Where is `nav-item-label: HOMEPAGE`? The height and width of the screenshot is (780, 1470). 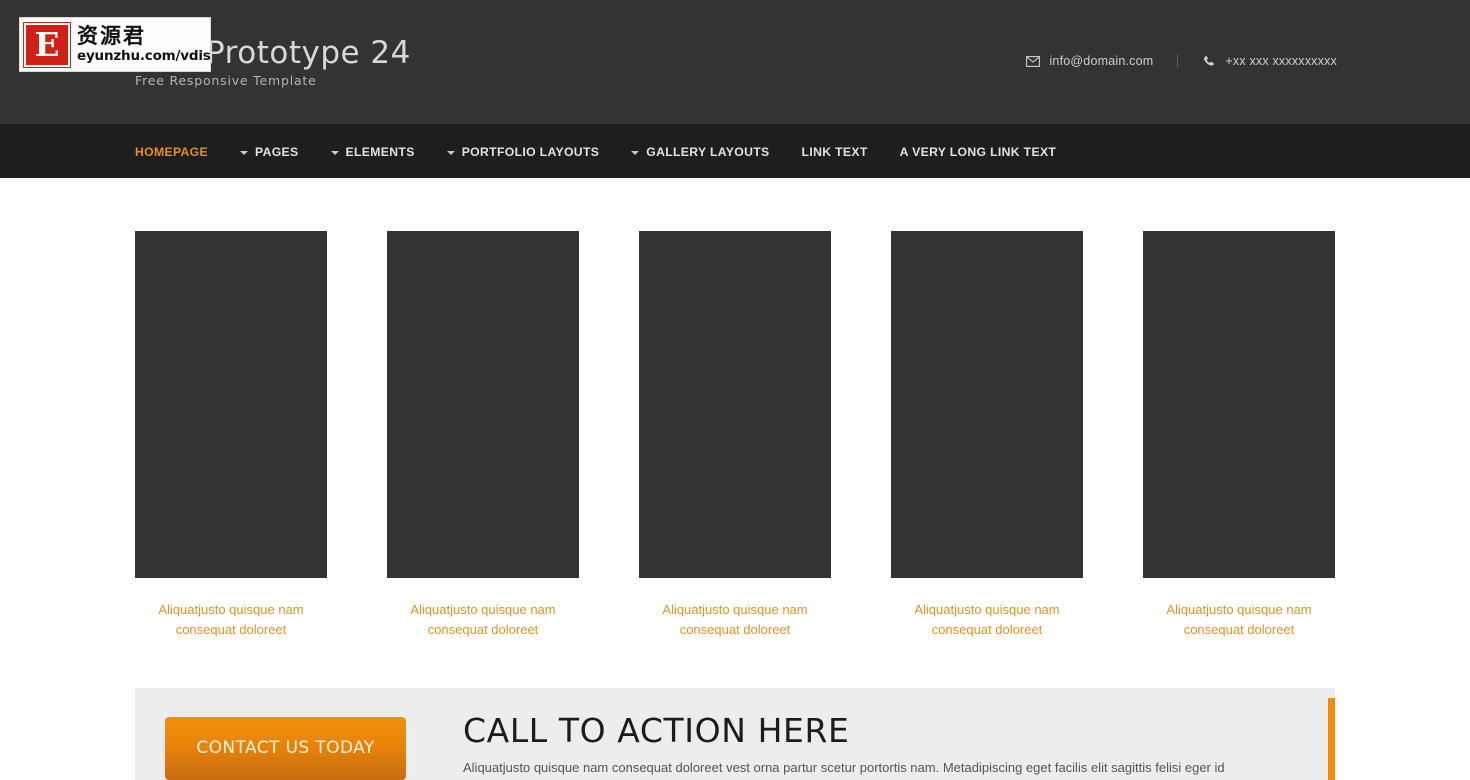
nav-item-label: HOMEPAGE is located at coordinates (171, 151).